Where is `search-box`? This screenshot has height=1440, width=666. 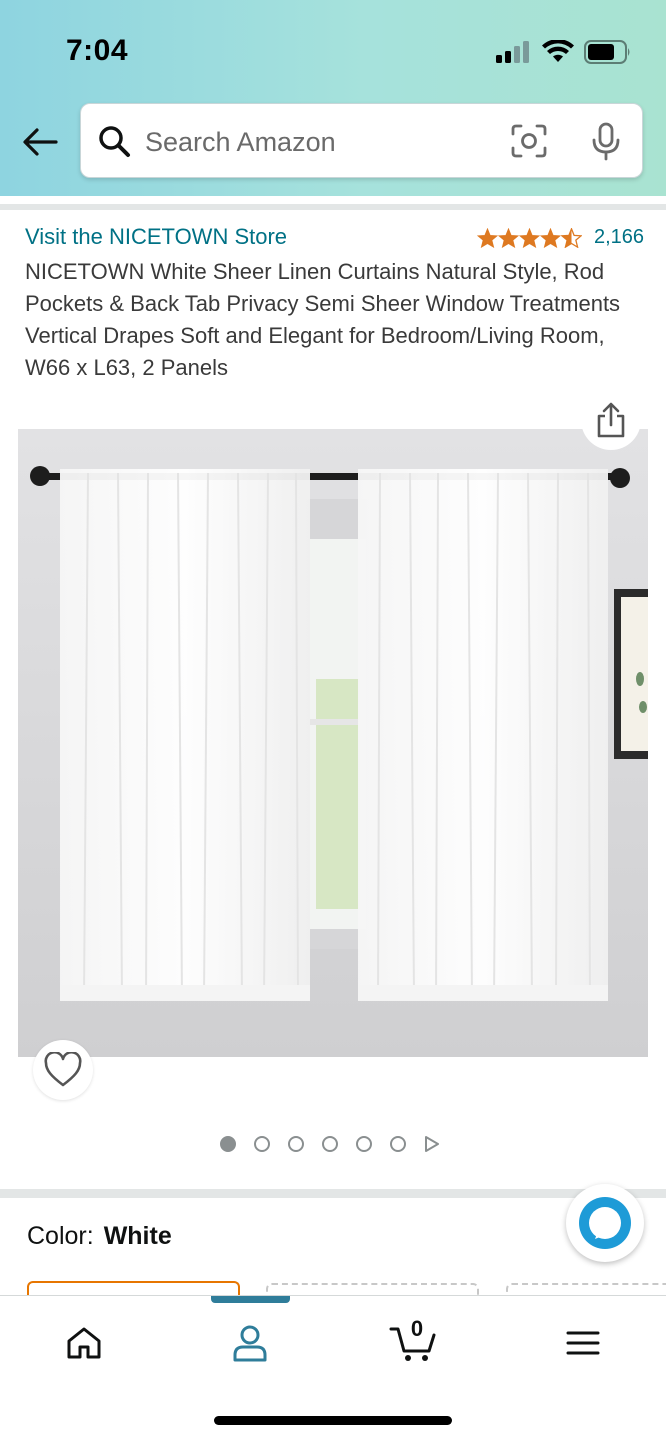 search-box is located at coordinates (361, 140).